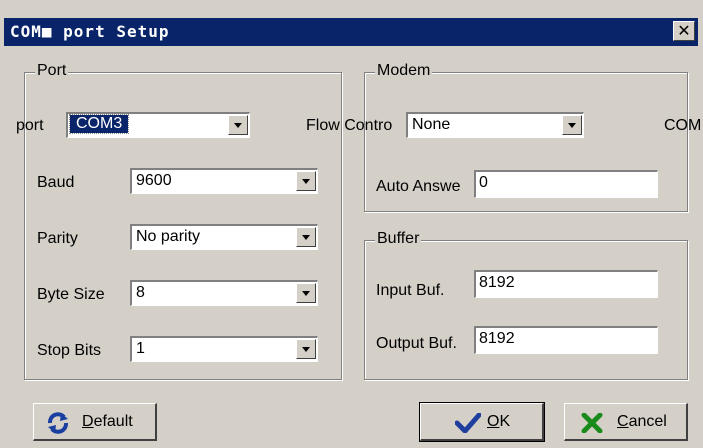  What do you see at coordinates (224, 181) in the screenshot?
I see `baud-select: 9600` at bounding box center [224, 181].